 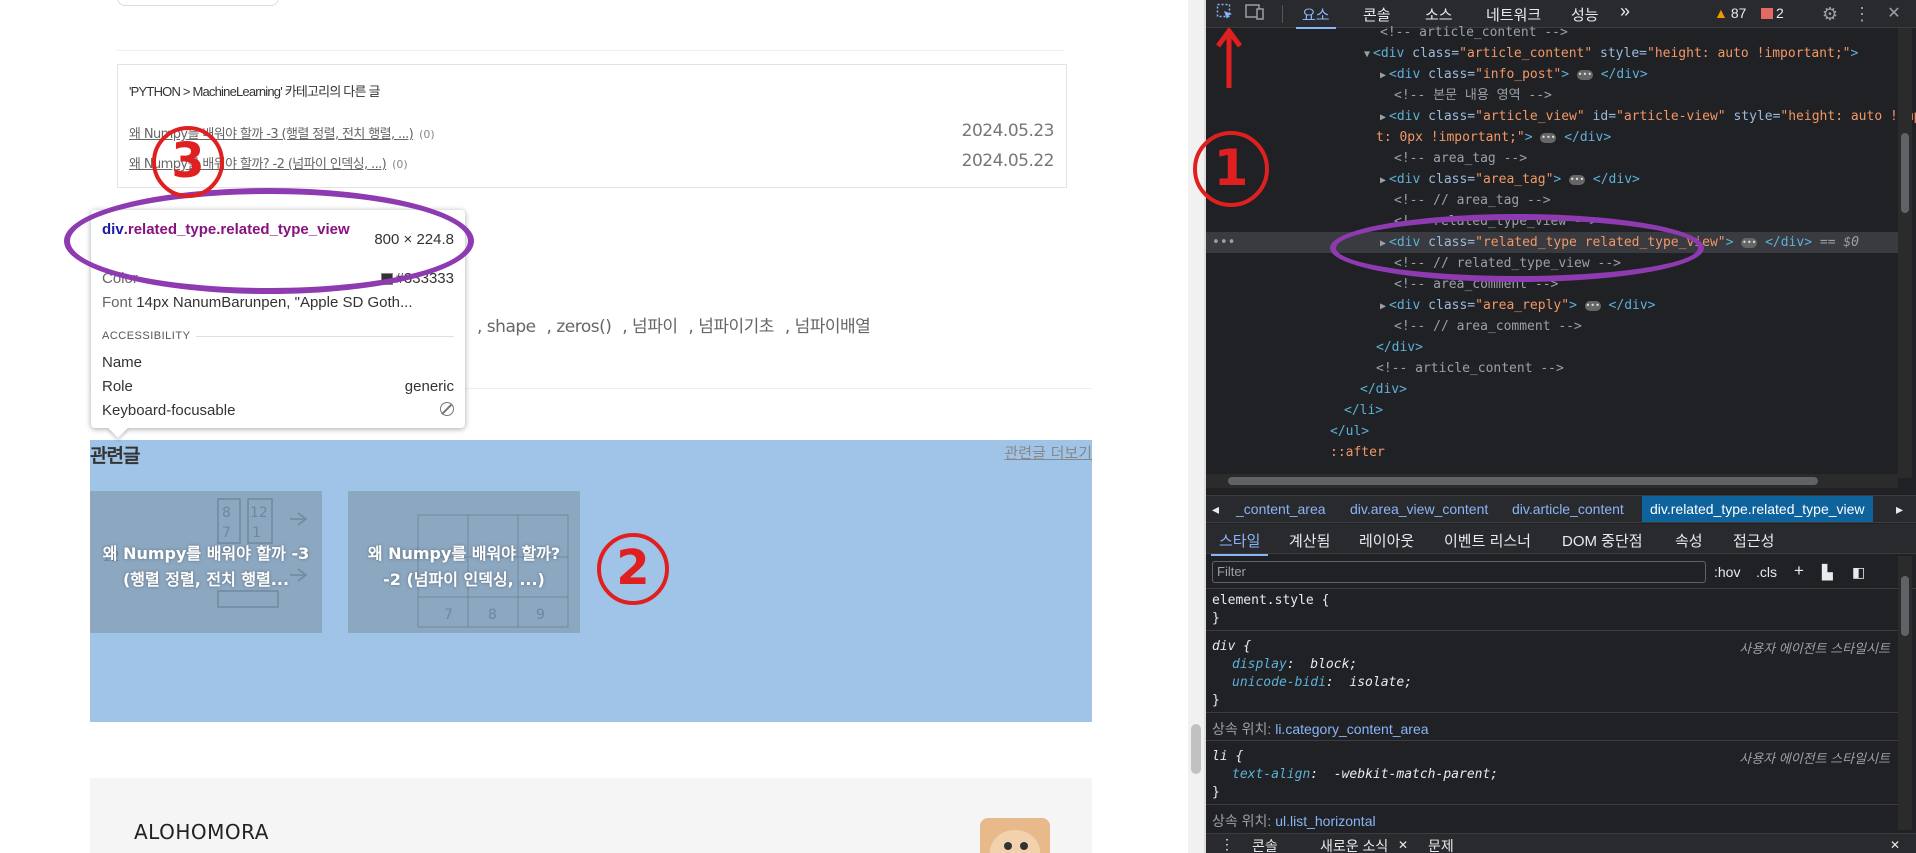 What do you see at coordinates (1488, 326) in the screenshot?
I see `dom-node: <!-- // area_comment -->` at bounding box center [1488, 326].